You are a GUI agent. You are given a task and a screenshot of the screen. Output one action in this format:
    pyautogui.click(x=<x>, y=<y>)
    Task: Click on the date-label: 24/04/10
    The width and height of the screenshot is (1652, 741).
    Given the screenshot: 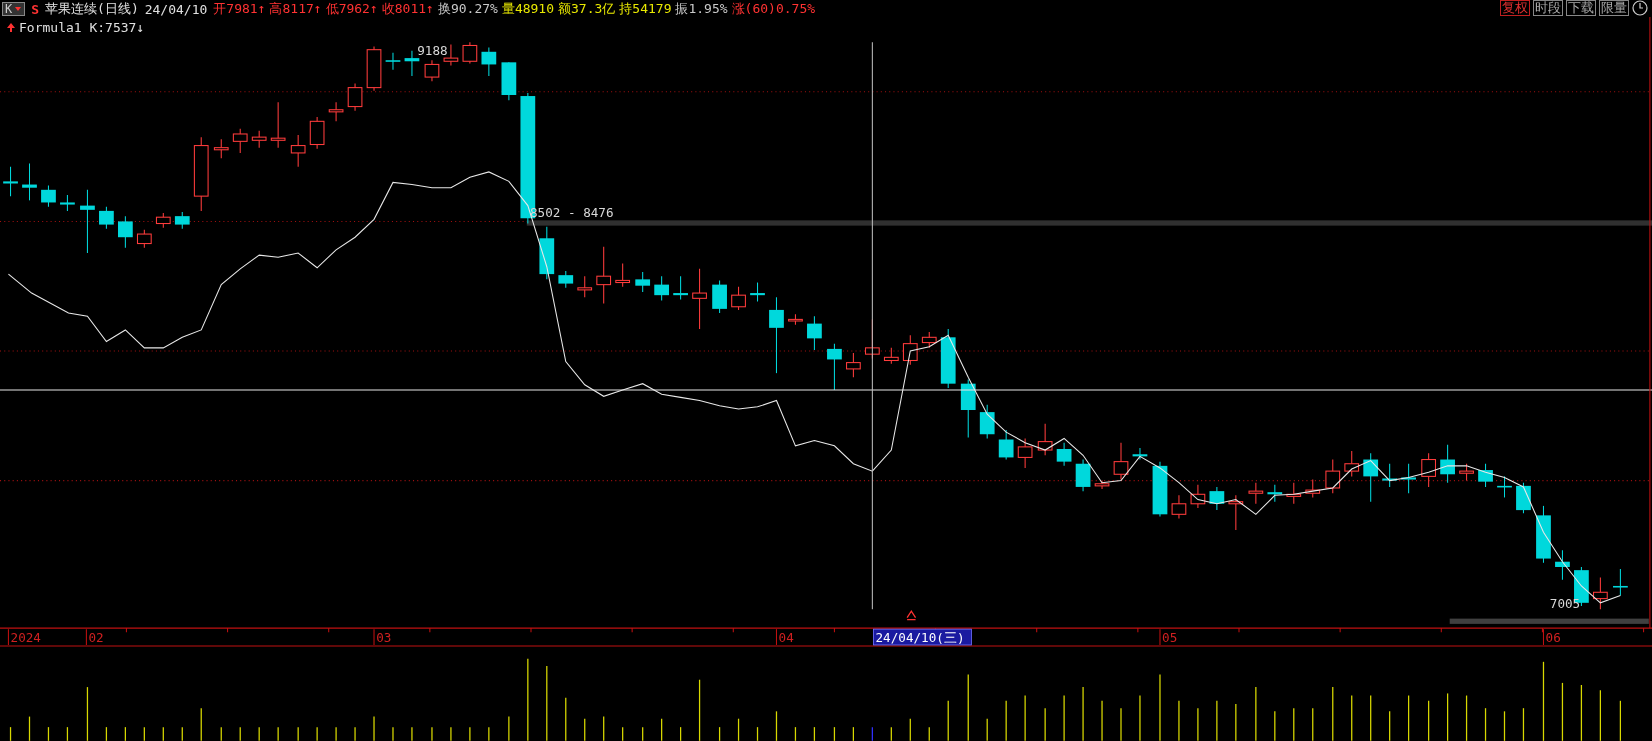 What is the action you would take?
    pyautogui.click(x=176, y=9)
    